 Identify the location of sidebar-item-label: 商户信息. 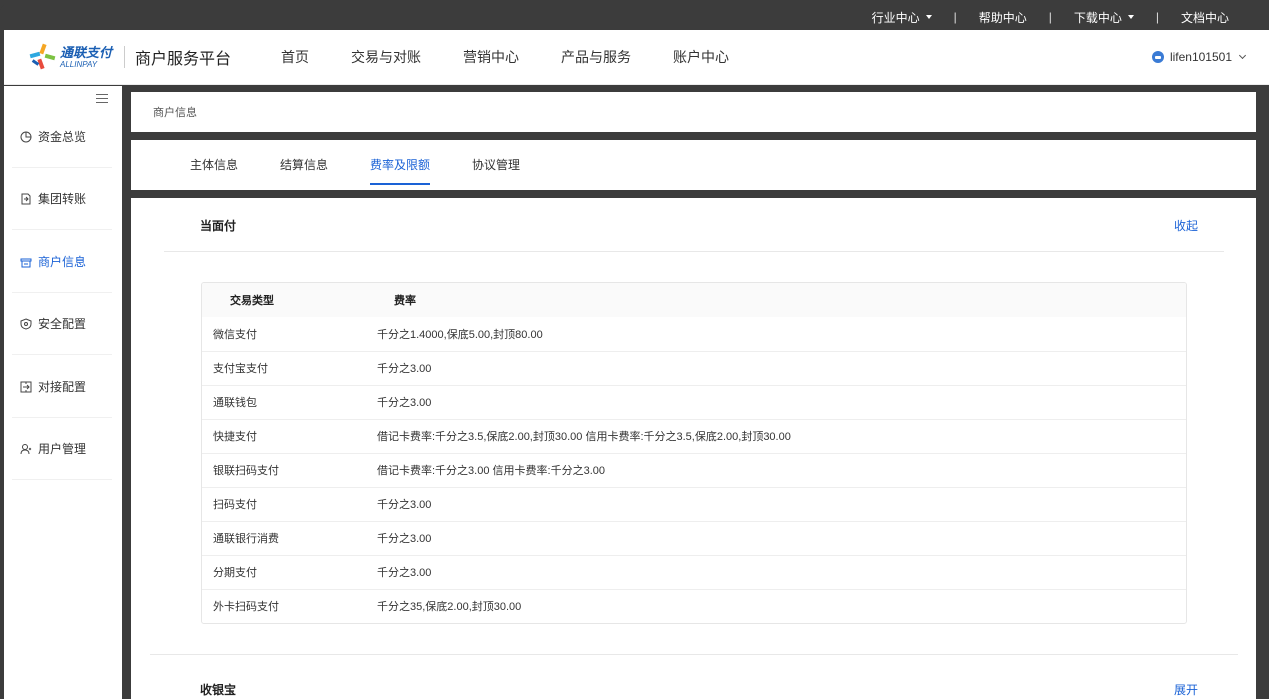
(62, 262).